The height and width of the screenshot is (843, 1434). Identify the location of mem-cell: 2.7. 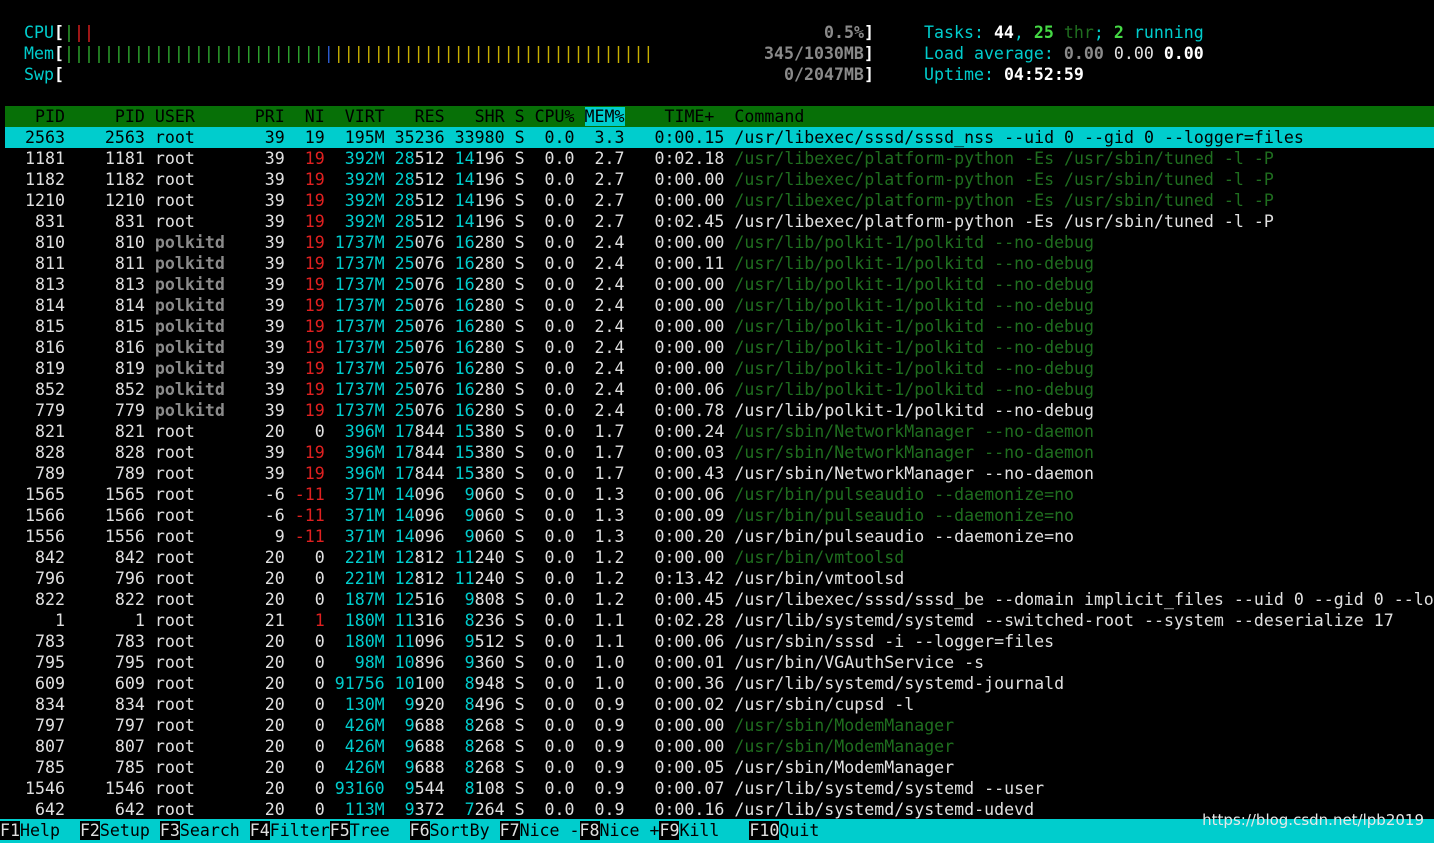
(609, 158).